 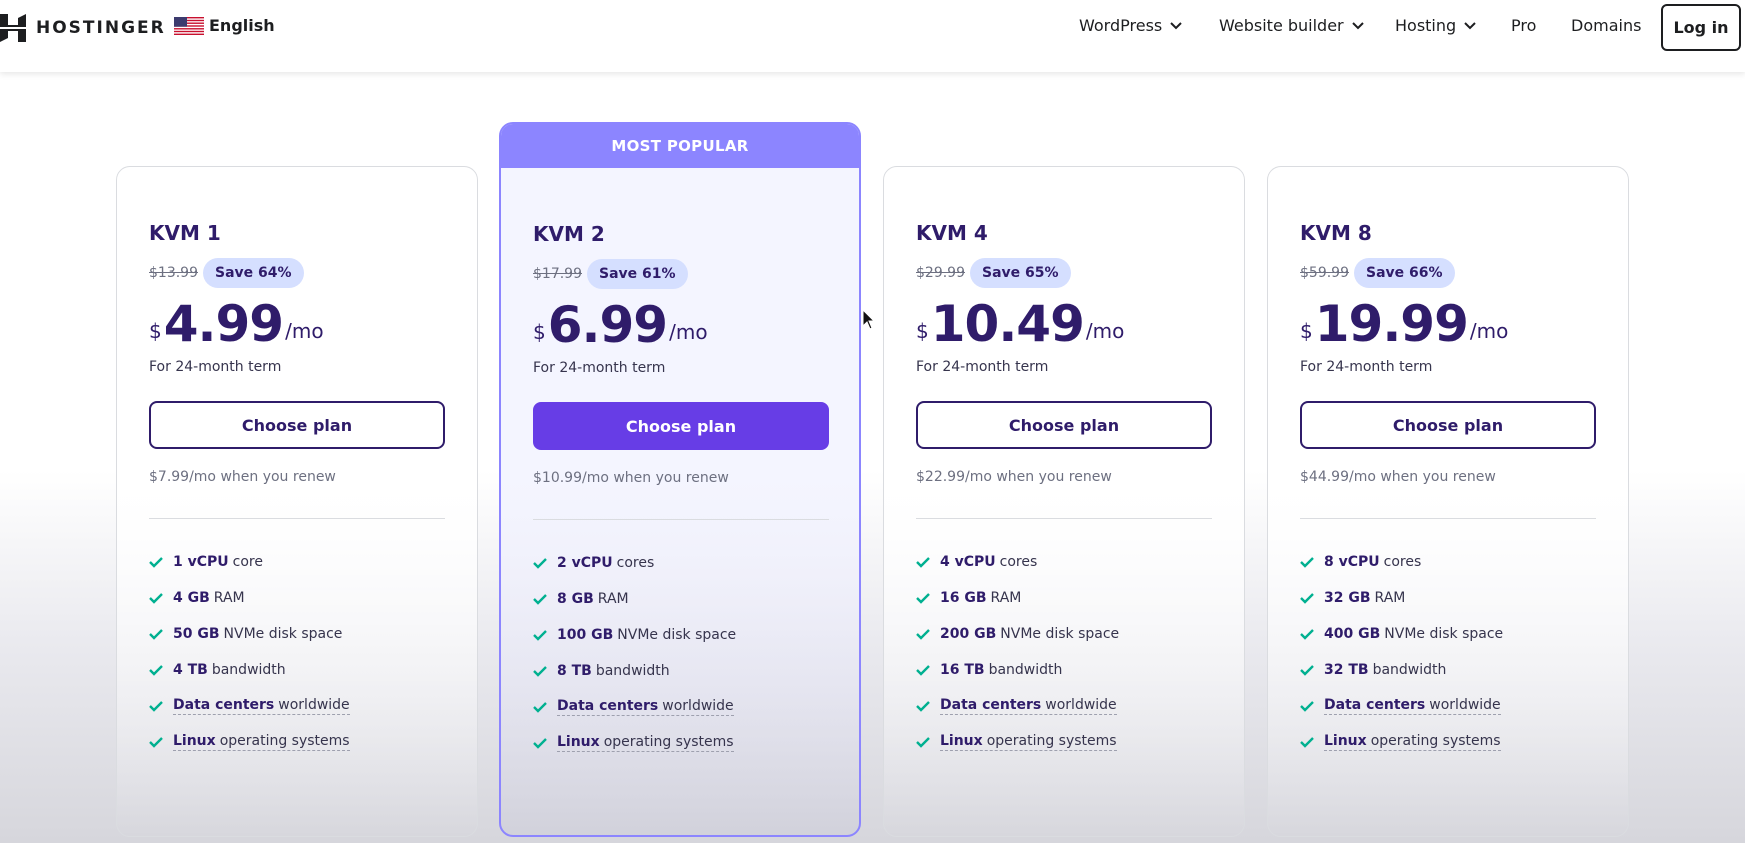 I want to click on language-selector: English, so click(x=224, y=25).